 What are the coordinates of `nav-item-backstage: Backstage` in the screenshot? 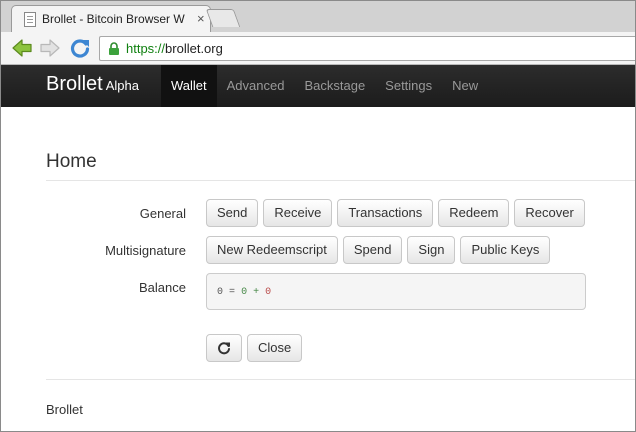 It's located at (334, 86).